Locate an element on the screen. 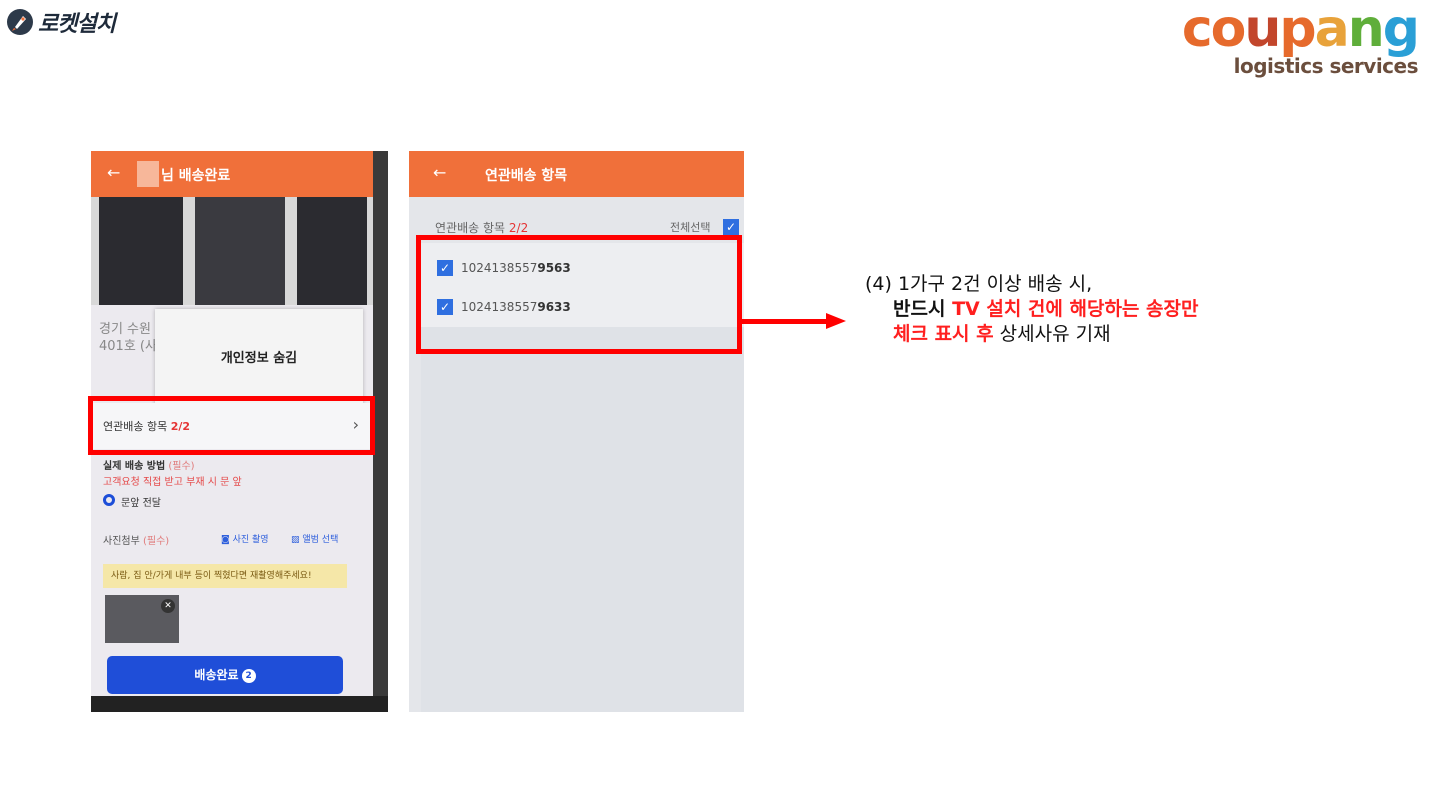  note-line-3: 체크 표시 후 상세사유 기재 is located at coordinates (1002, 334).